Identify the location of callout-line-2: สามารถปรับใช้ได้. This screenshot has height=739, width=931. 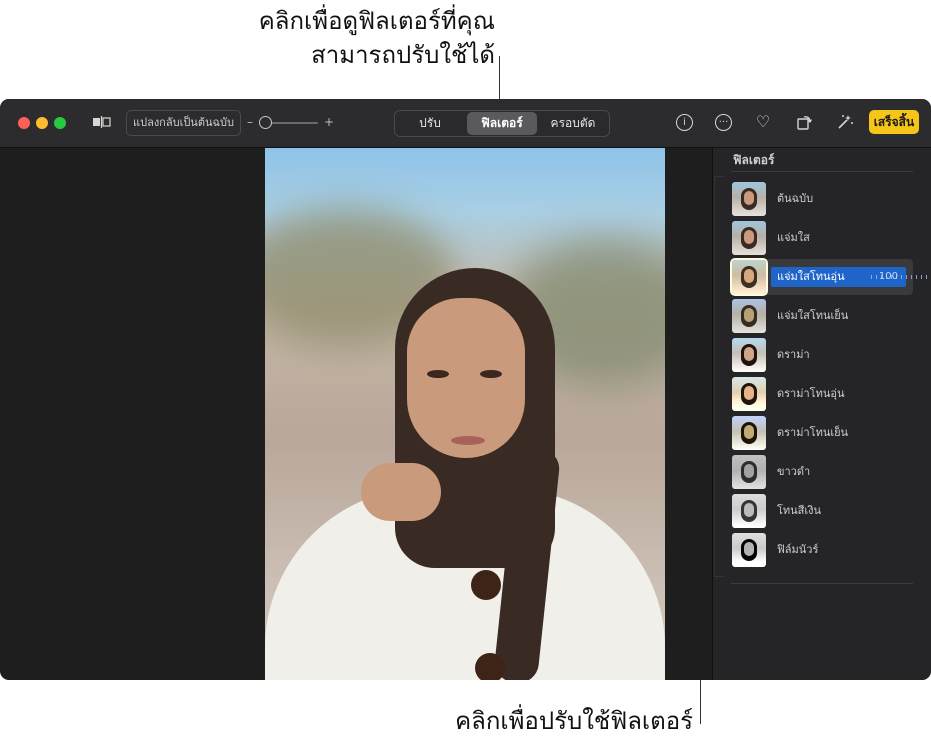
(403, 55).